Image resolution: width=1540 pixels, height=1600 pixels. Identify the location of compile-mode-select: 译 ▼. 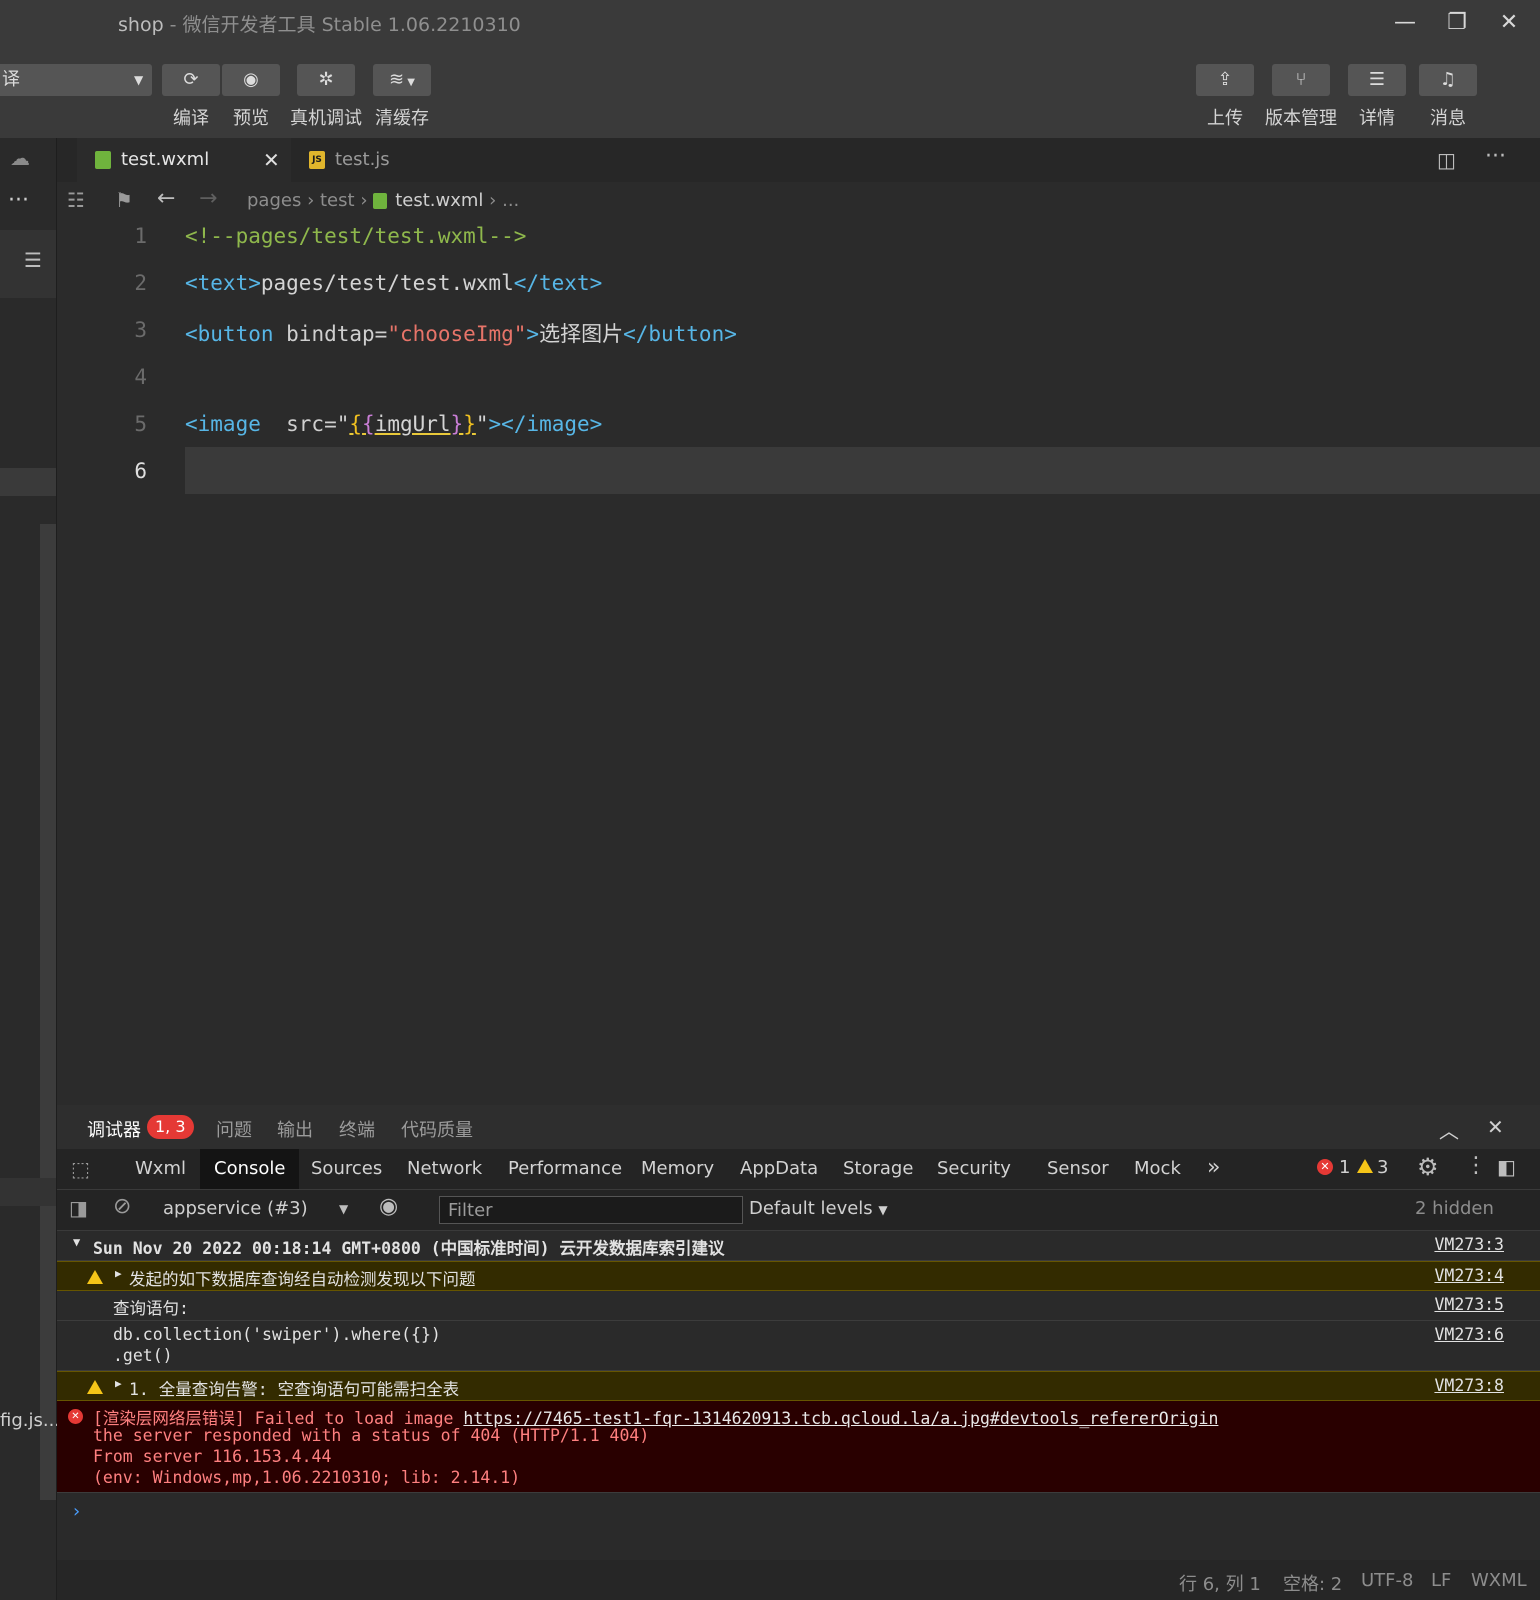
(76, 80).